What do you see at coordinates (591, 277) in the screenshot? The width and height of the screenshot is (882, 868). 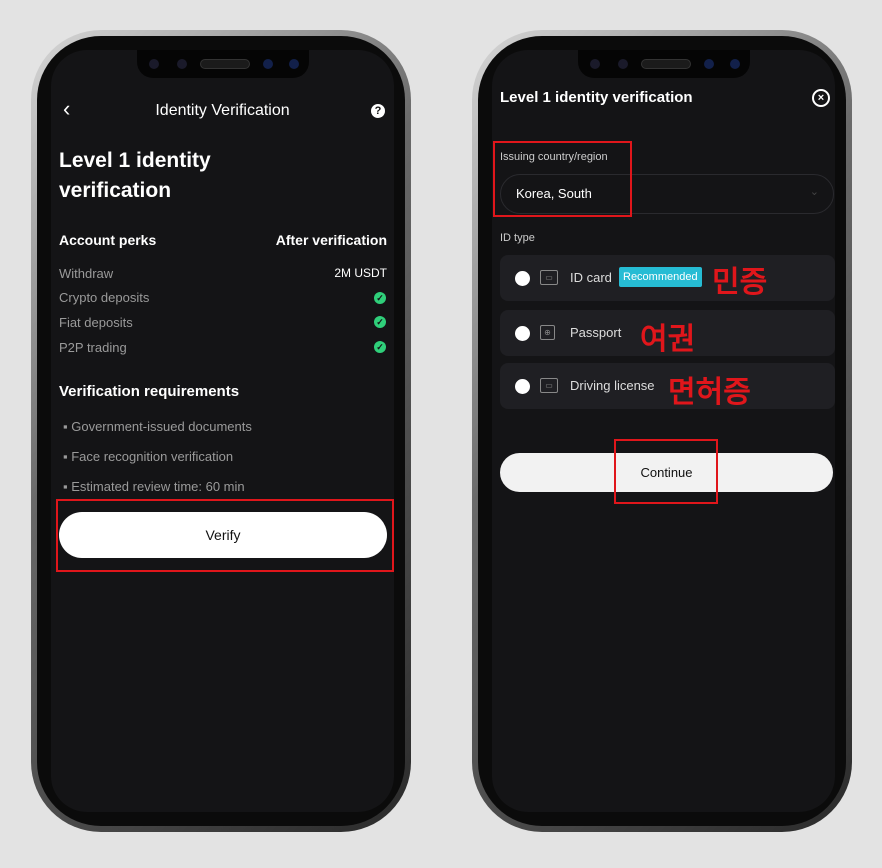 I see `option-label: ID card` at bounding box center [591, 277].